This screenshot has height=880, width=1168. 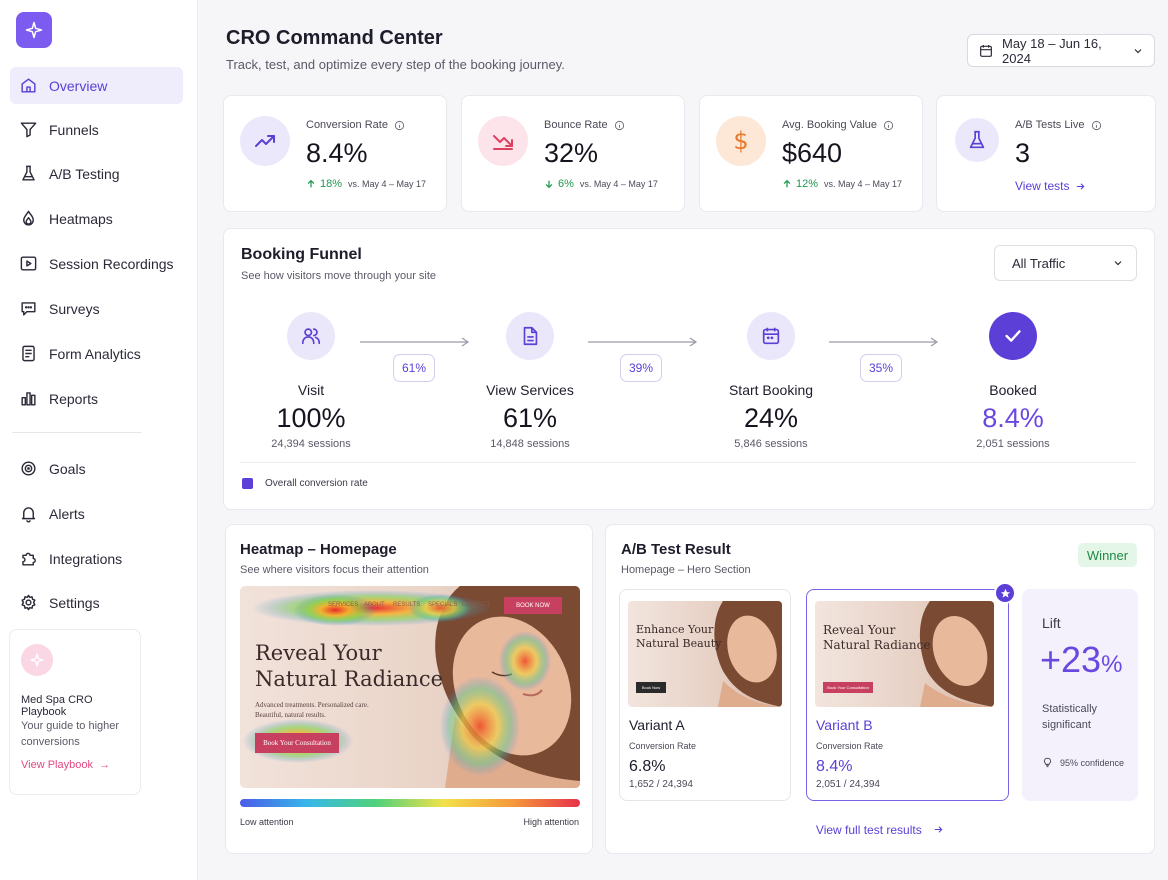 I want to click on variant-headline: Reveal Your Natural Radiance, so click(x=876, y=638).